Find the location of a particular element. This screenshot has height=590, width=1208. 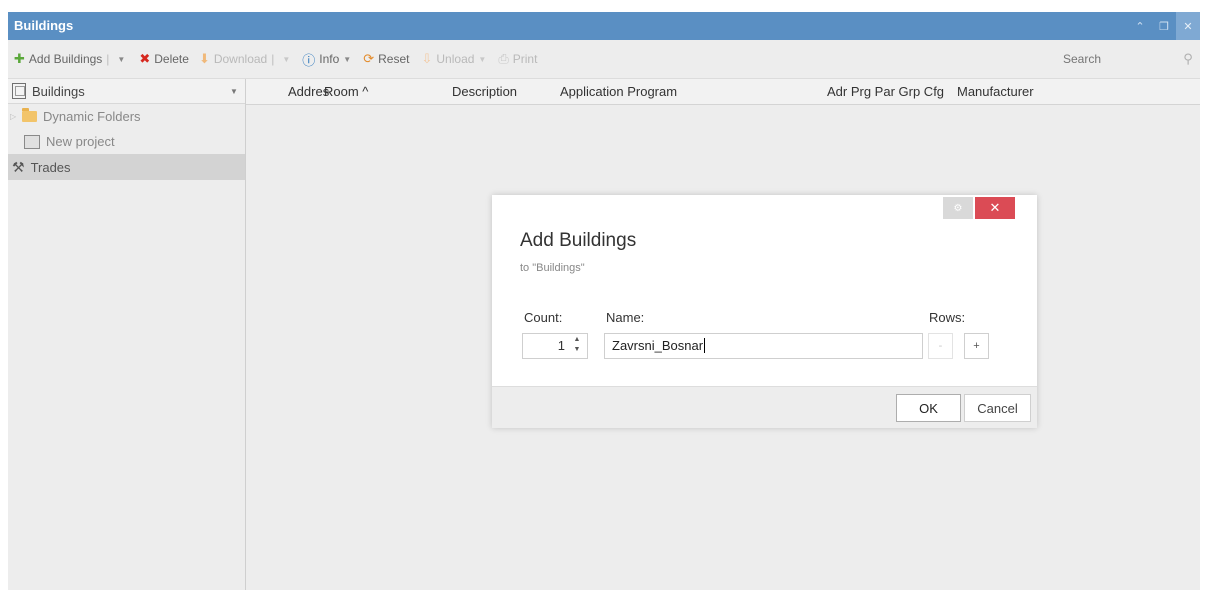

reset-icon: ⟳ is located at coordinates (369, 58).